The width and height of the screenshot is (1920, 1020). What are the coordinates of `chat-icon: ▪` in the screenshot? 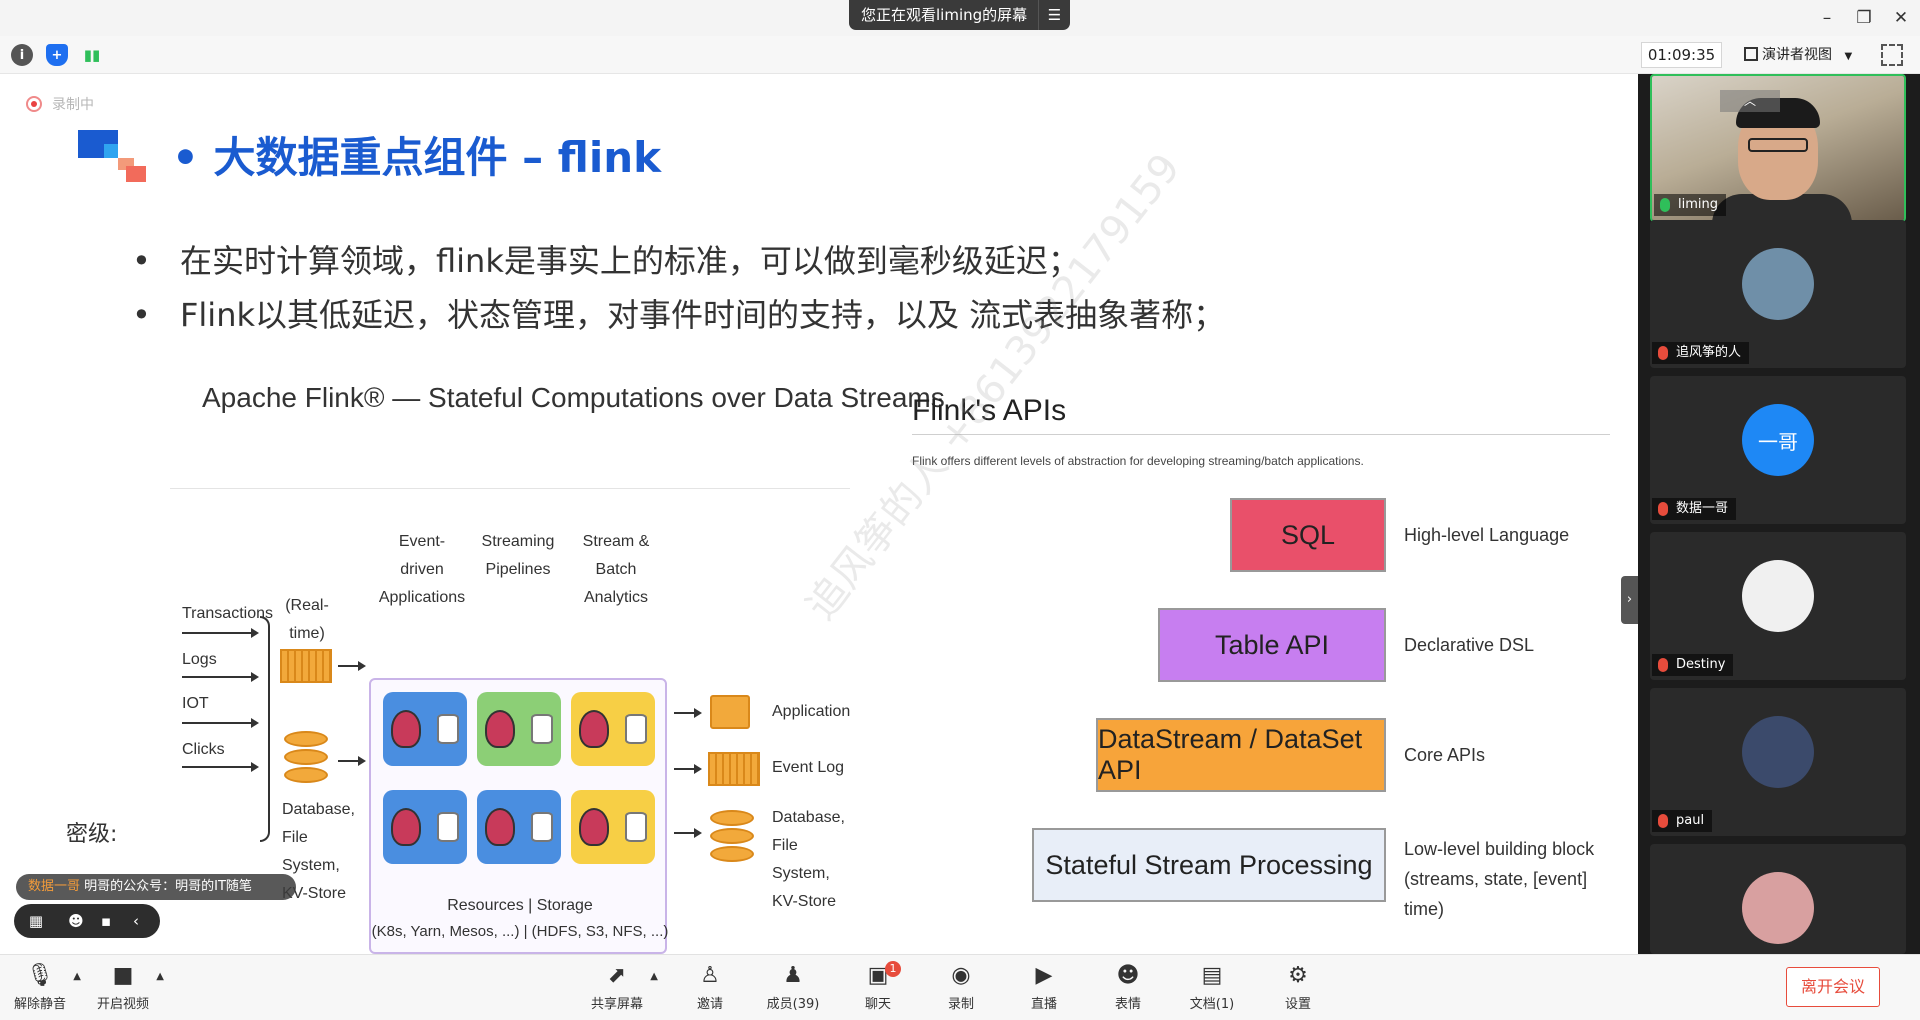 It's located at (106, 921).